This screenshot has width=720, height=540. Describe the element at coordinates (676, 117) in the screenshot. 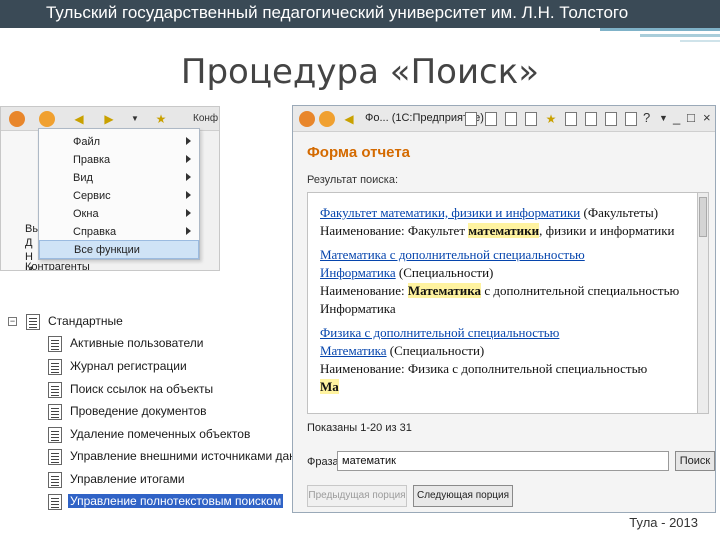

I see `minimize-icon: _` at that location.